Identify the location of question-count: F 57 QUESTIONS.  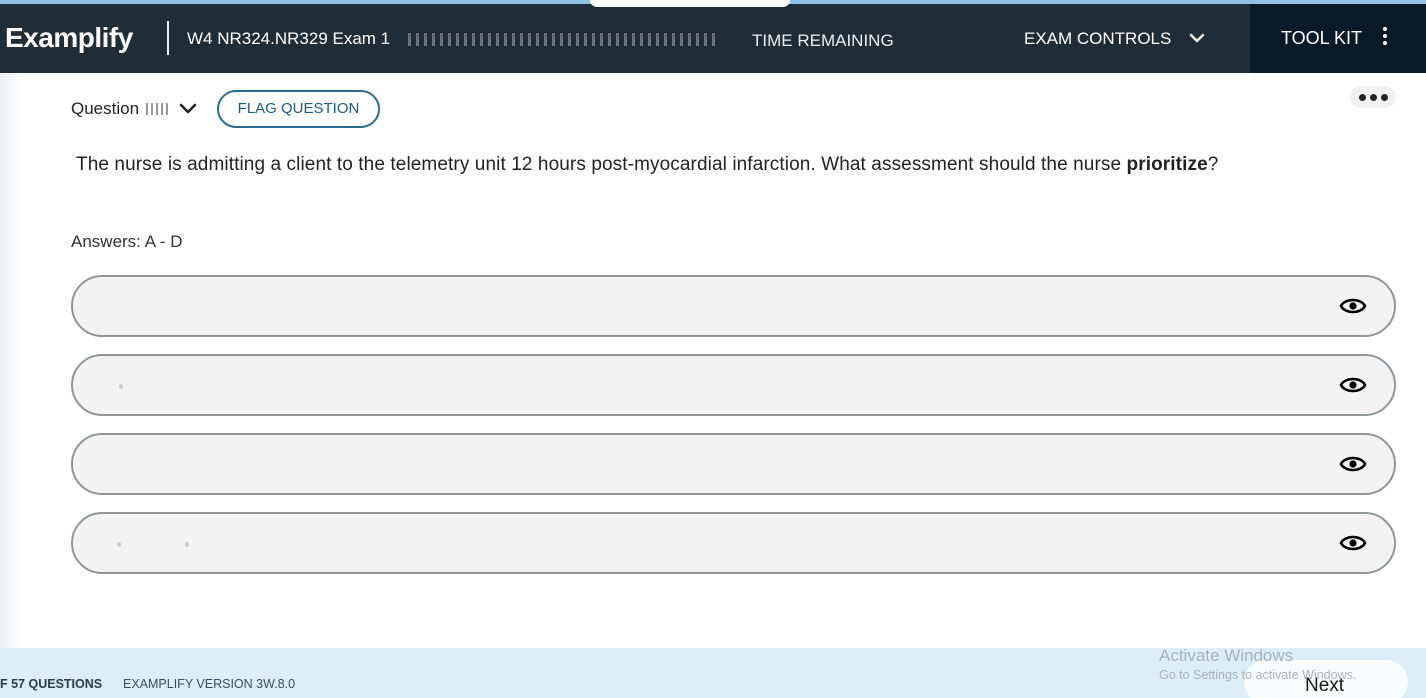
(51, 684).